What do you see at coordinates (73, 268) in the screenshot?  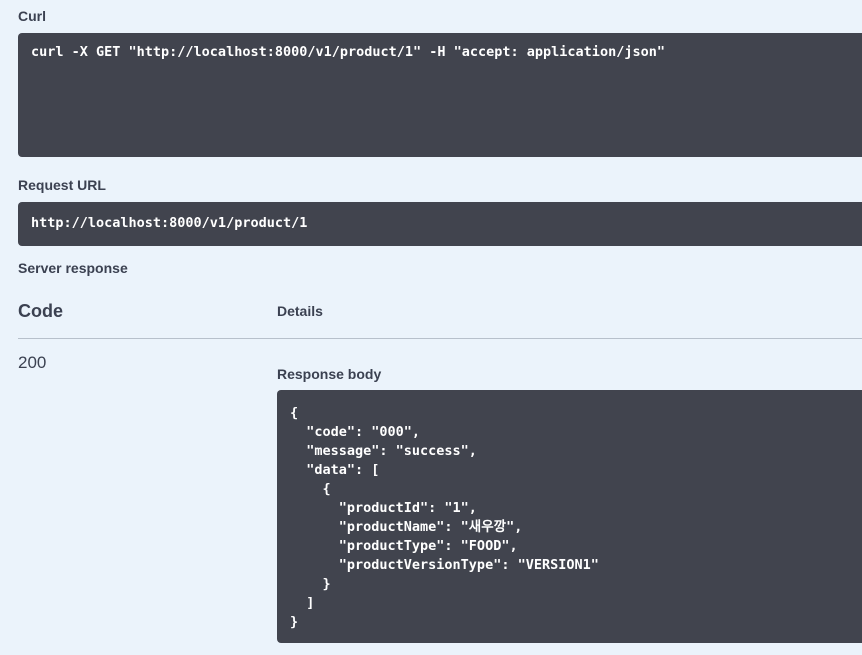 I see `server-response-label: Server response` at bounding box center [73, 268].